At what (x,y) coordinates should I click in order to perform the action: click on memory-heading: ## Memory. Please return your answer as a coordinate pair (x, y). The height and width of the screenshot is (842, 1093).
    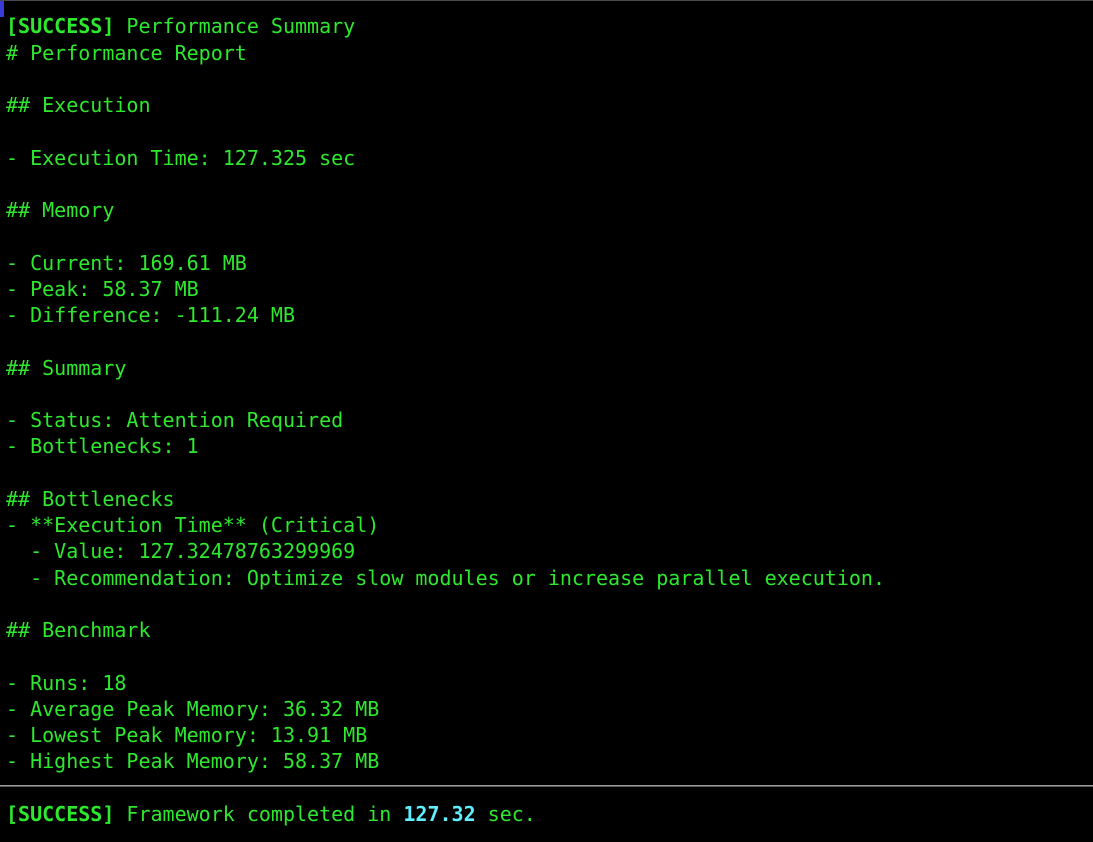
    Looking at the image, I should click on (60, 210).